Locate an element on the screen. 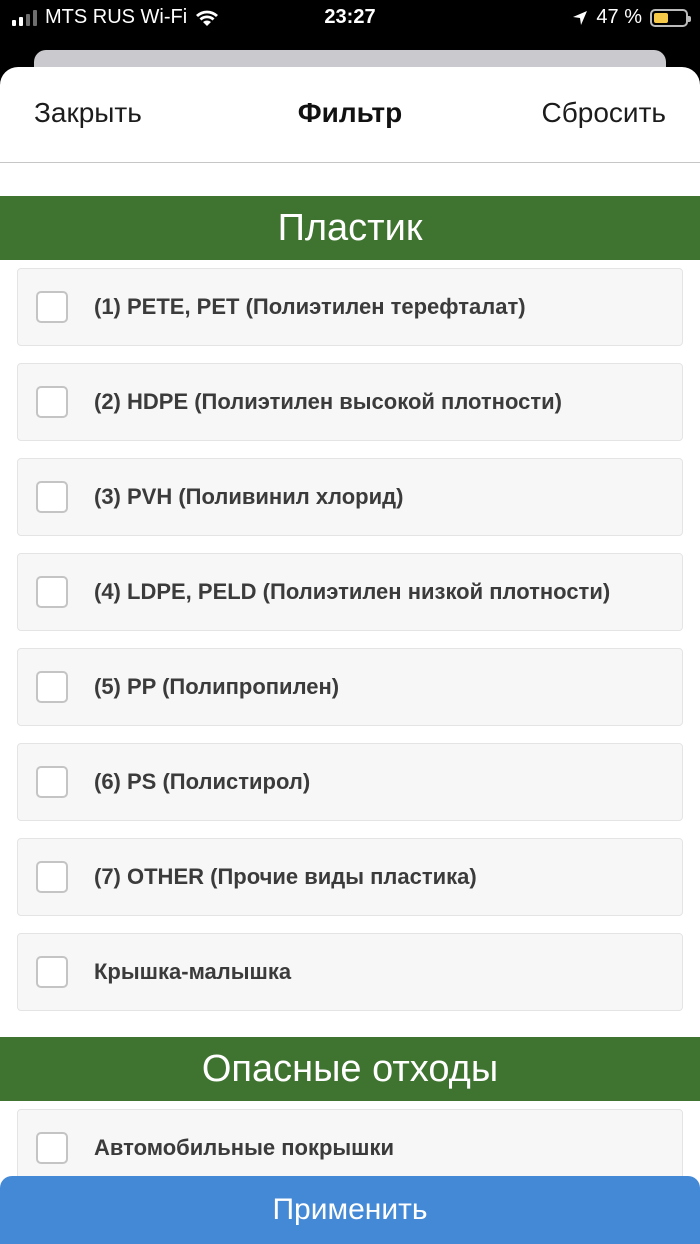 This screenshot has width=700, height=1244. list-item: (1) PETE, PET (Полиэтилен терефталат) is located at coordinates (350, 307).